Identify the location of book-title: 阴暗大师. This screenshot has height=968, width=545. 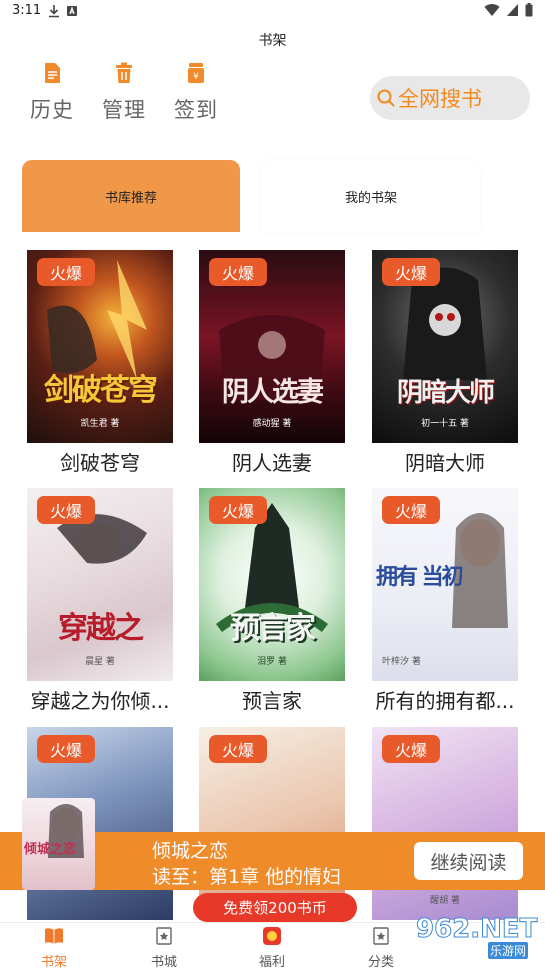
(445, 463).